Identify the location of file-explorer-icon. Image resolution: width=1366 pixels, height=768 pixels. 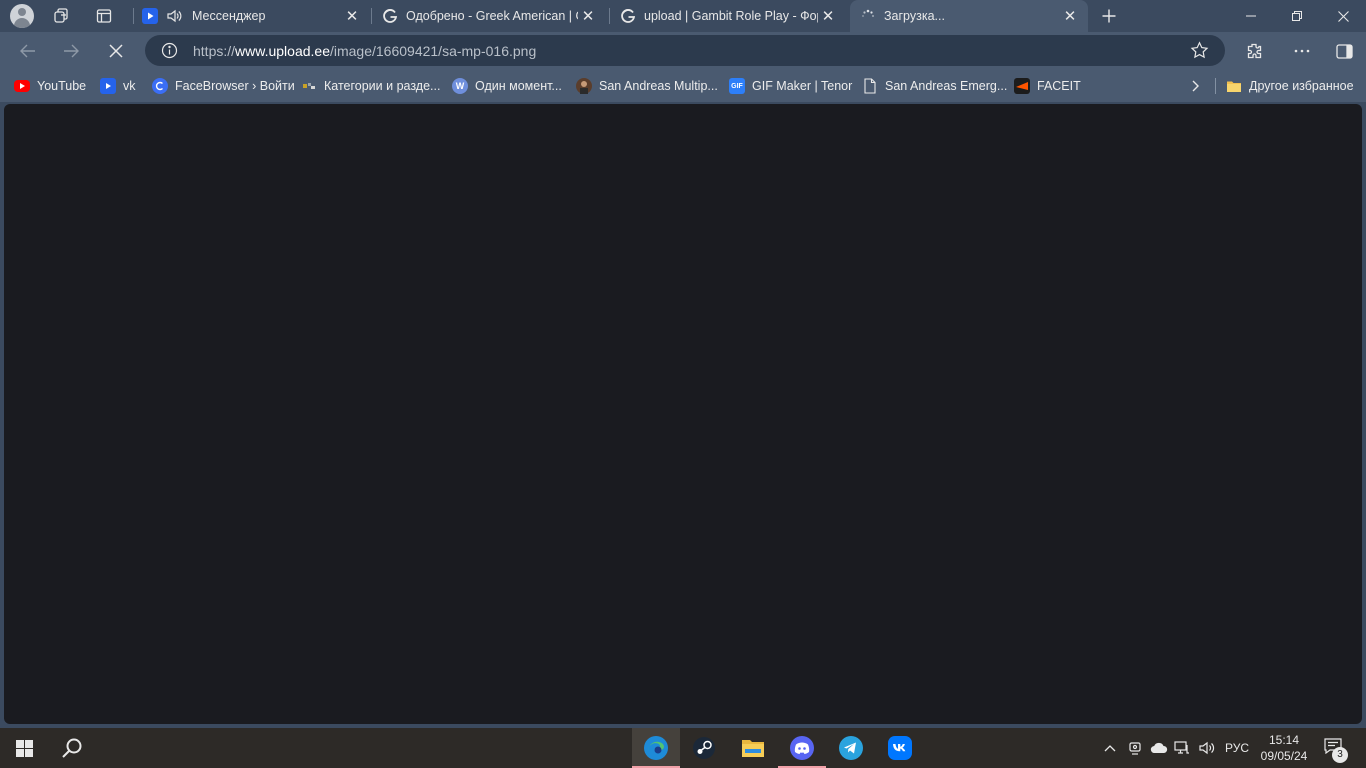
(753, 748).